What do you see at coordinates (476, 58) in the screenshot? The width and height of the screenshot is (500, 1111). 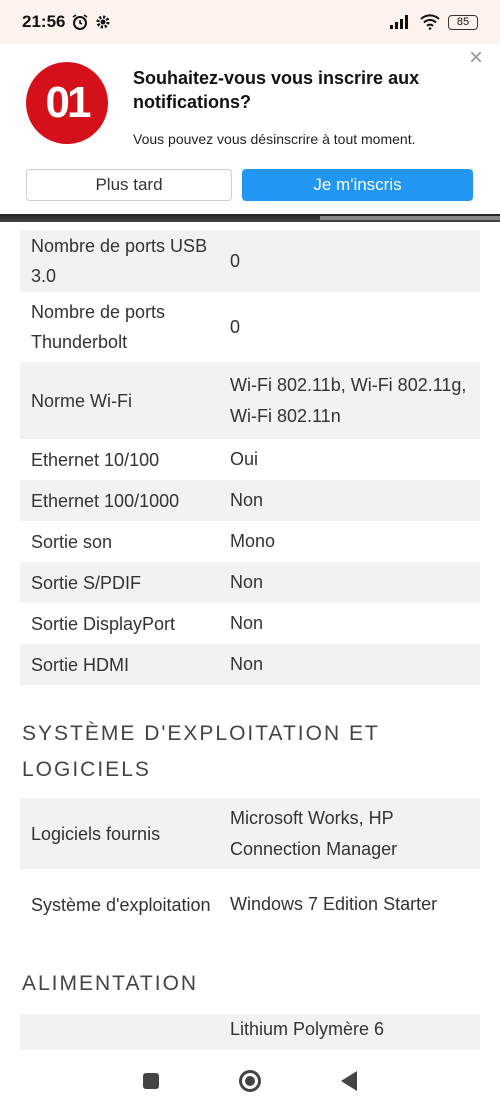 I see `close-icon: ×` at bounding box center [476, 58].